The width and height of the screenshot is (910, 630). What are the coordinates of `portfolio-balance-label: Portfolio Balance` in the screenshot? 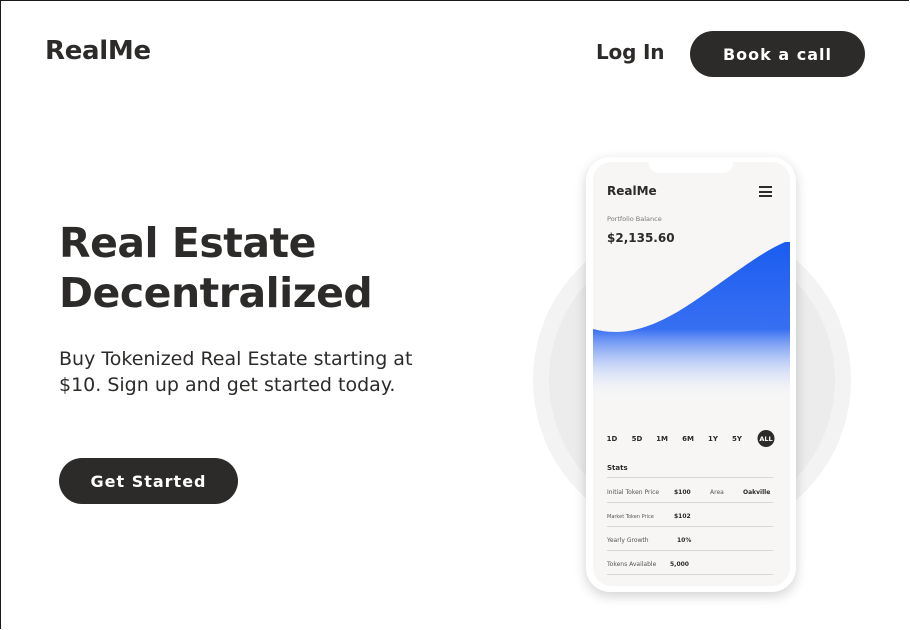 It's located at (634, 219).